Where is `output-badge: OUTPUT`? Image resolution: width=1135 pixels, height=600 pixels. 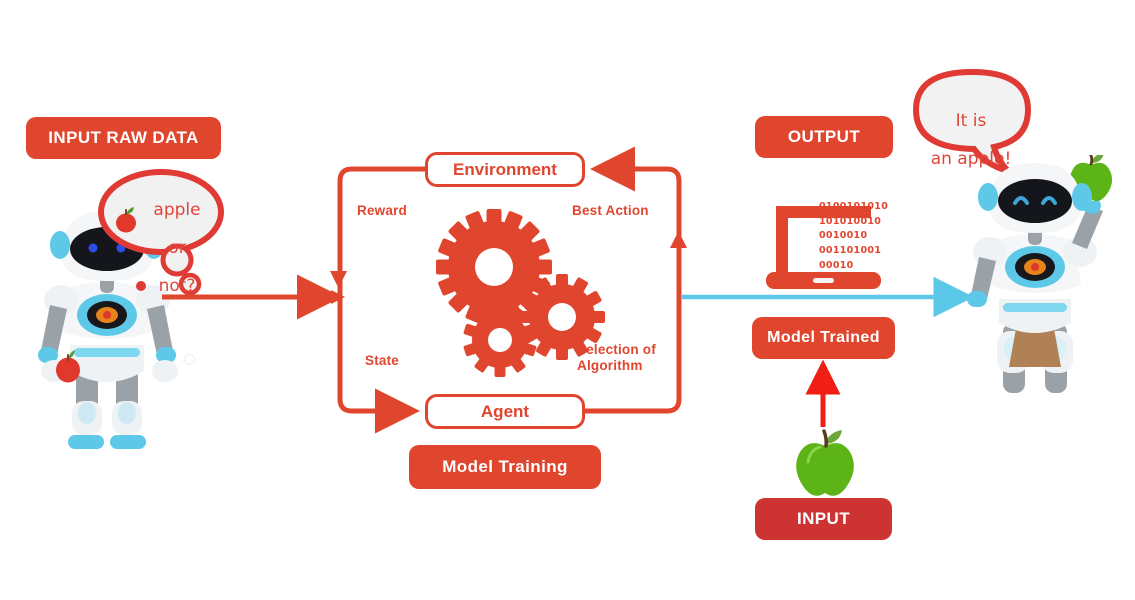
output-badge: OUTPUT is located at coordinates (824, 137).